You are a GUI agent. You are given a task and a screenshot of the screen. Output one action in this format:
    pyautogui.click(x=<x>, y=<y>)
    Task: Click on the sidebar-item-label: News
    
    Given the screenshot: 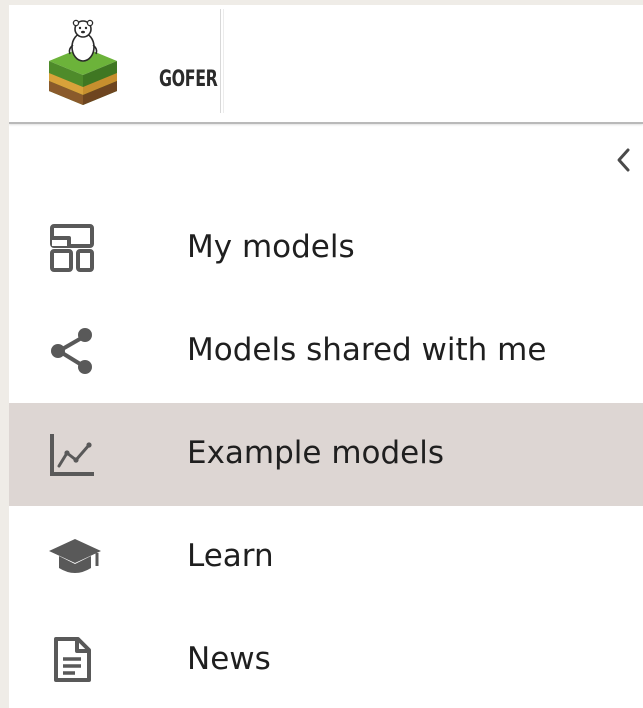 What is the action you would take?
    pyautogui.click(x=229, y=659)
    